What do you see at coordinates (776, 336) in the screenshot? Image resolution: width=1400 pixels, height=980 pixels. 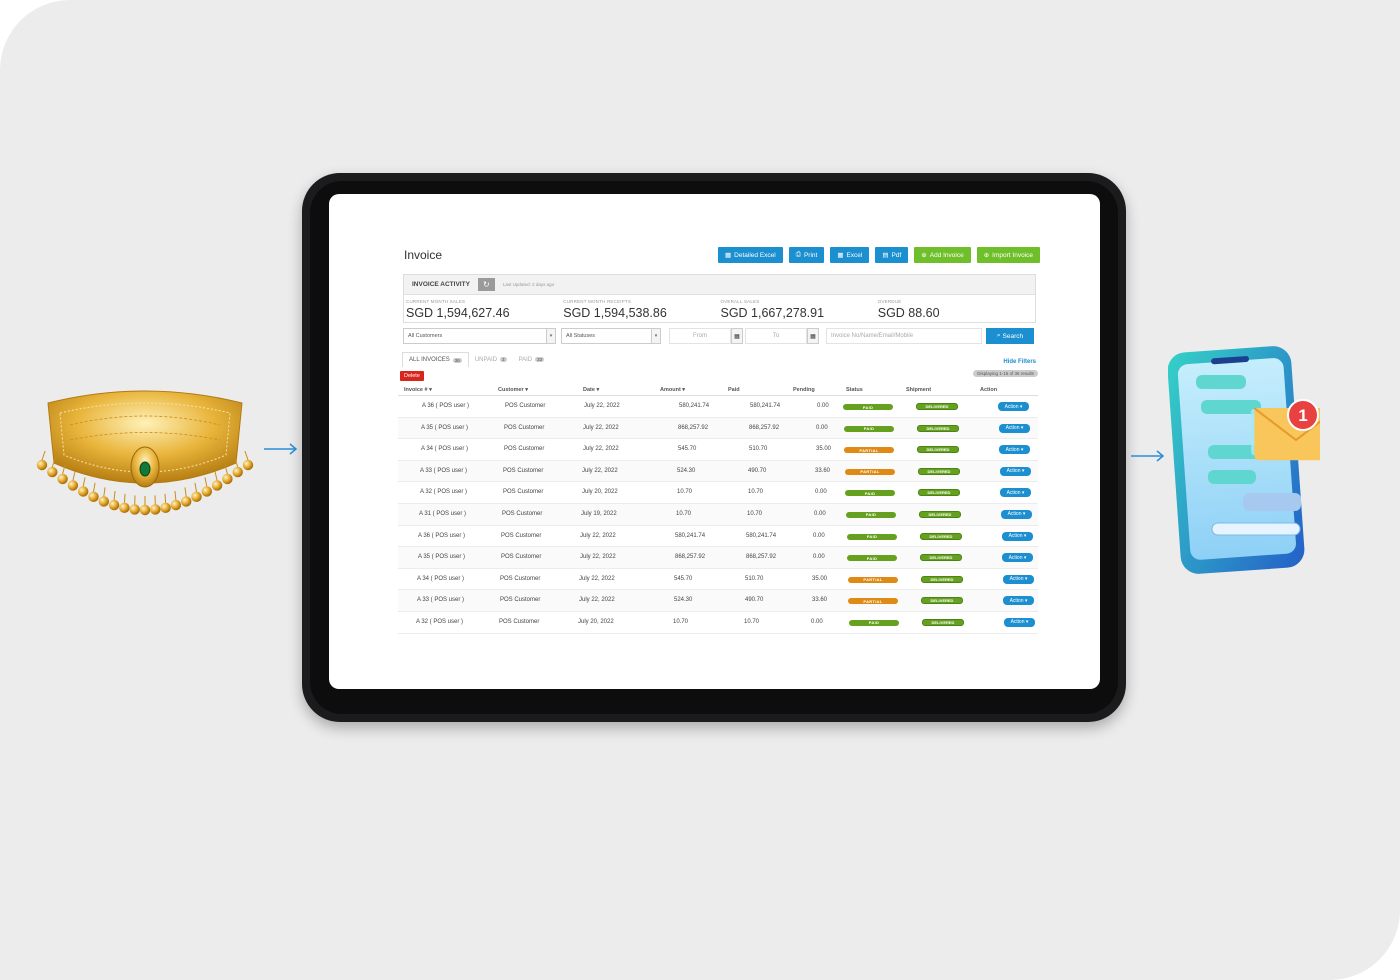 I see `to-date-input: To` at bounding box center [776, 336].